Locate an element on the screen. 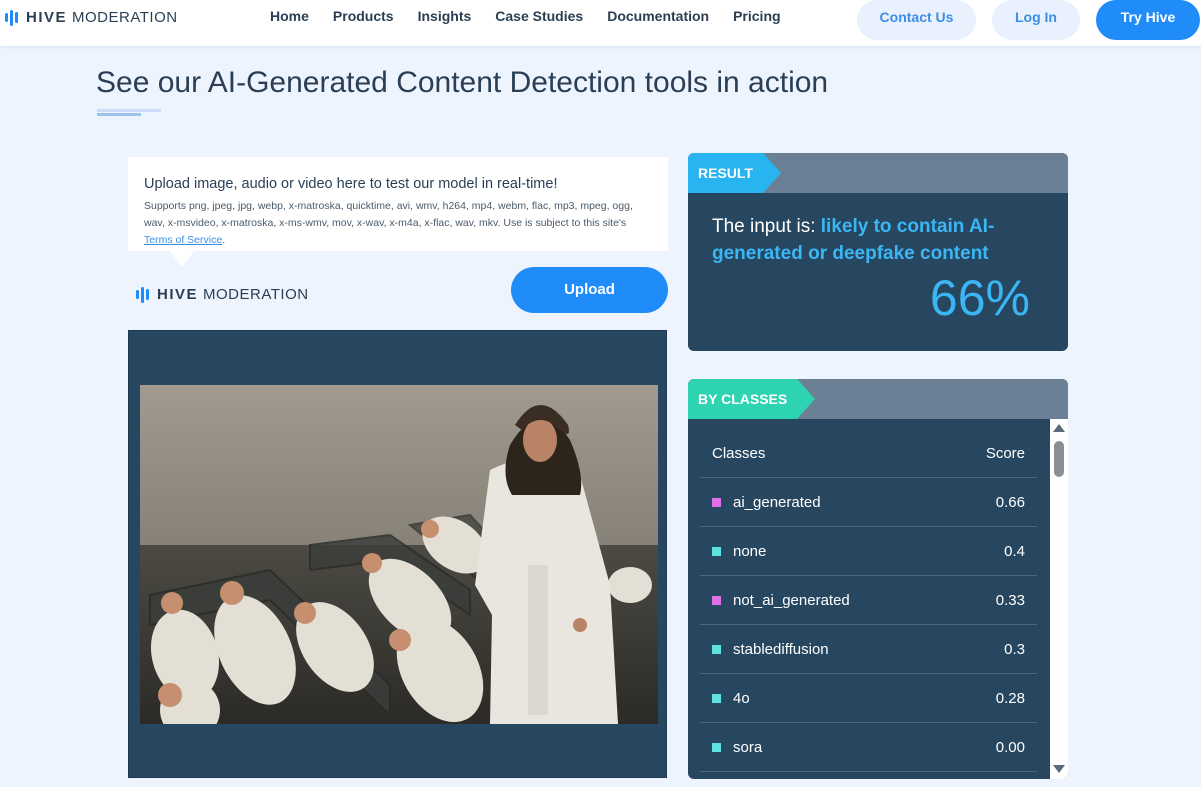 The width and height of the screenshot is (1201, 787). hive-logo-secondary: HIVE MODERATION is located at coordinates (222, 294).